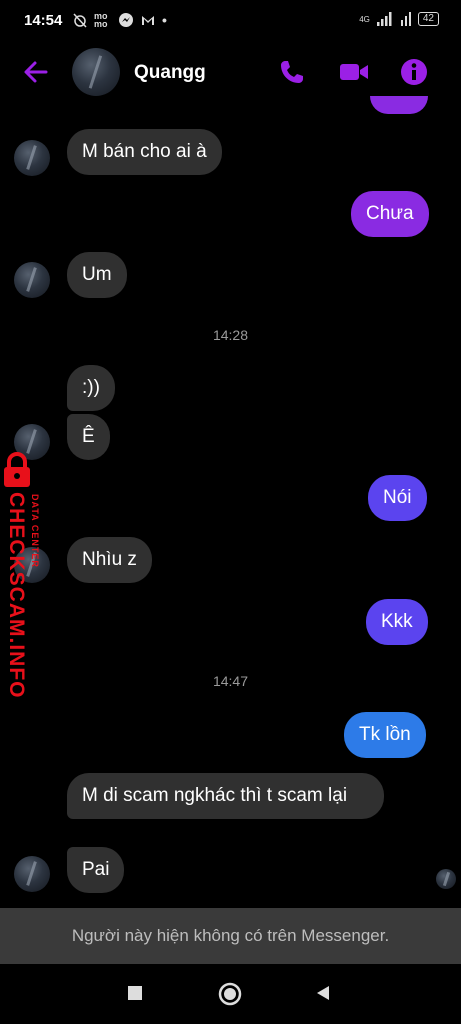 Image resolution: width=461 pixels, height=1024 pixels. Describe the element at coordinates (135, 993) in the screenshot. I see `recents-square-icon` at that location.